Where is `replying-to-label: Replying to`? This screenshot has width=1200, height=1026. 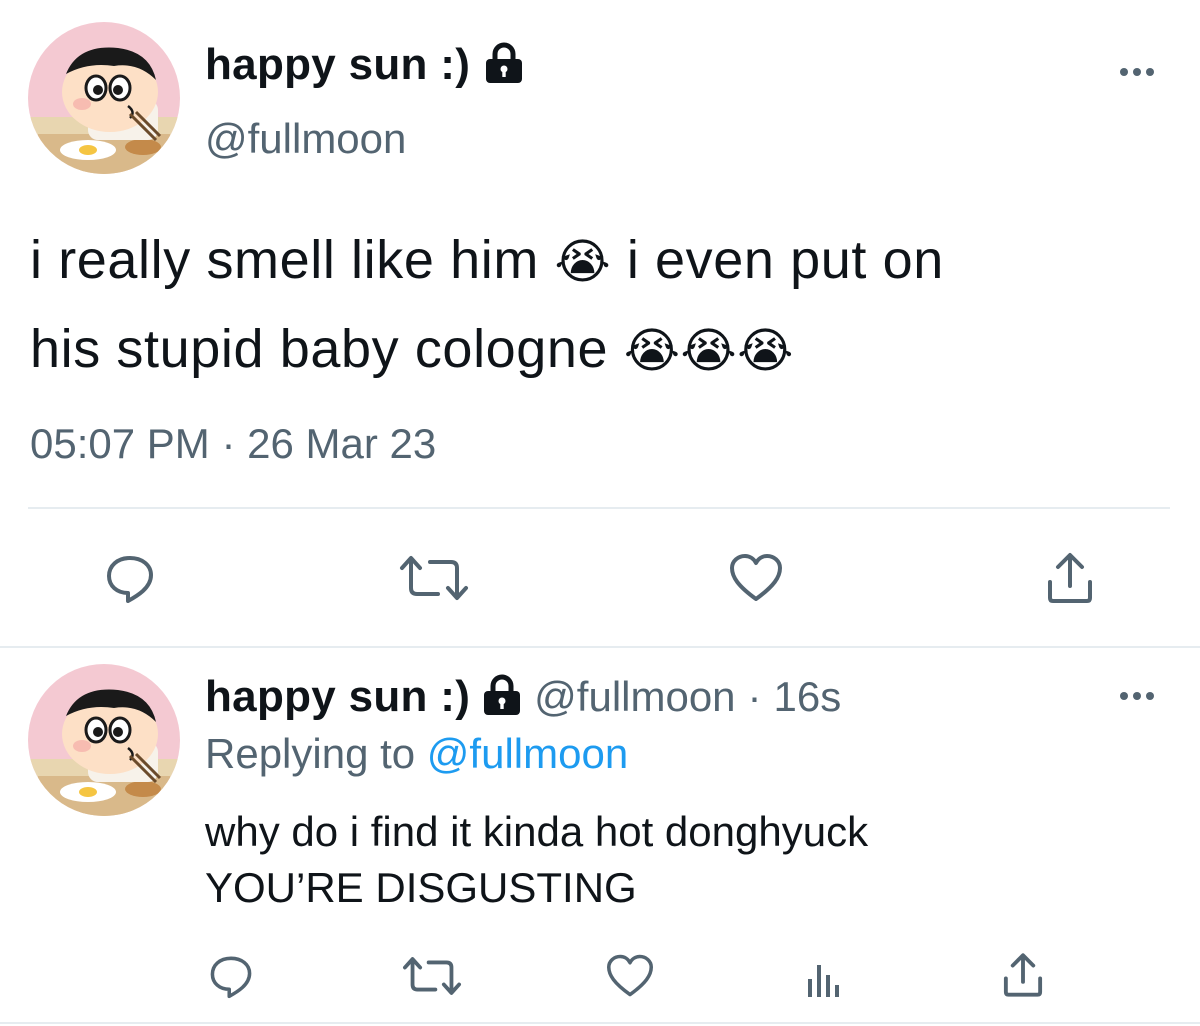
replying-to-label: Replying to is located at coordinates (310, 753).